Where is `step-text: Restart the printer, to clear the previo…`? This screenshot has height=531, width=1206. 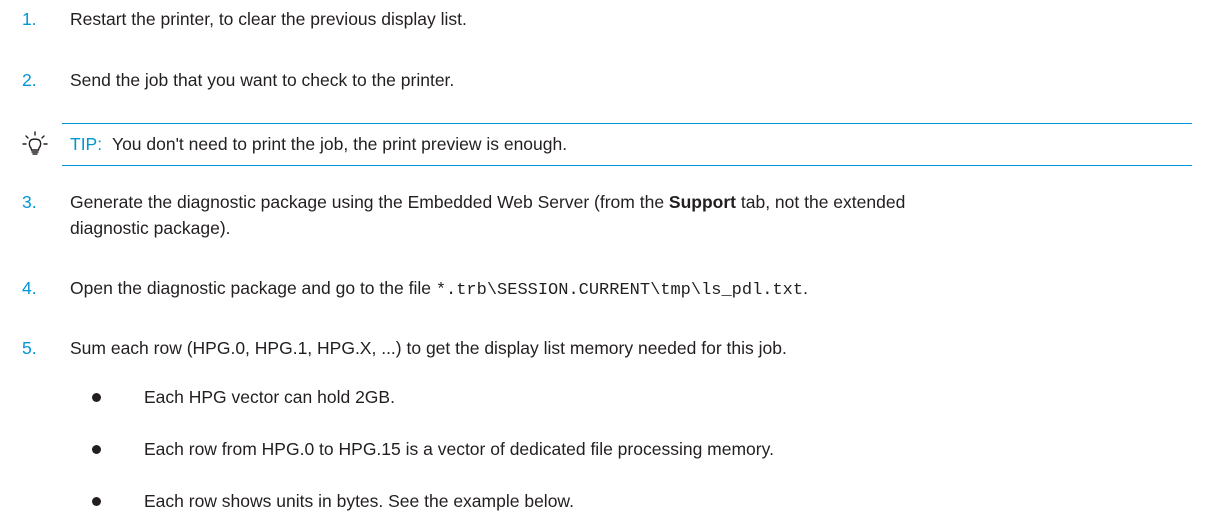
step-text: Restart the printer, to clear the previo… is located at coordinates (268, 19).